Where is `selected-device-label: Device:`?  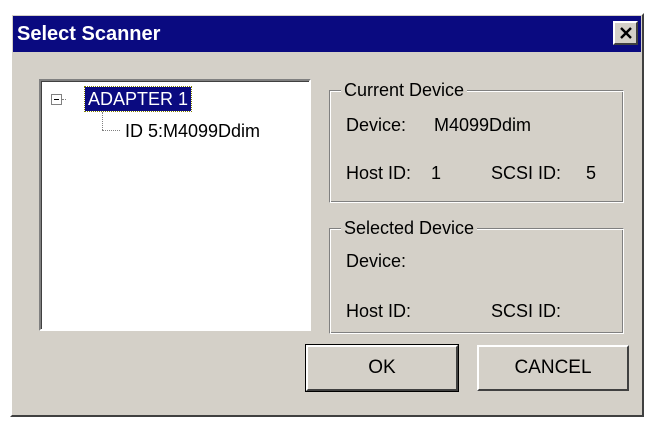 selected-device-label: Device: is located at coordinates (376, 261).